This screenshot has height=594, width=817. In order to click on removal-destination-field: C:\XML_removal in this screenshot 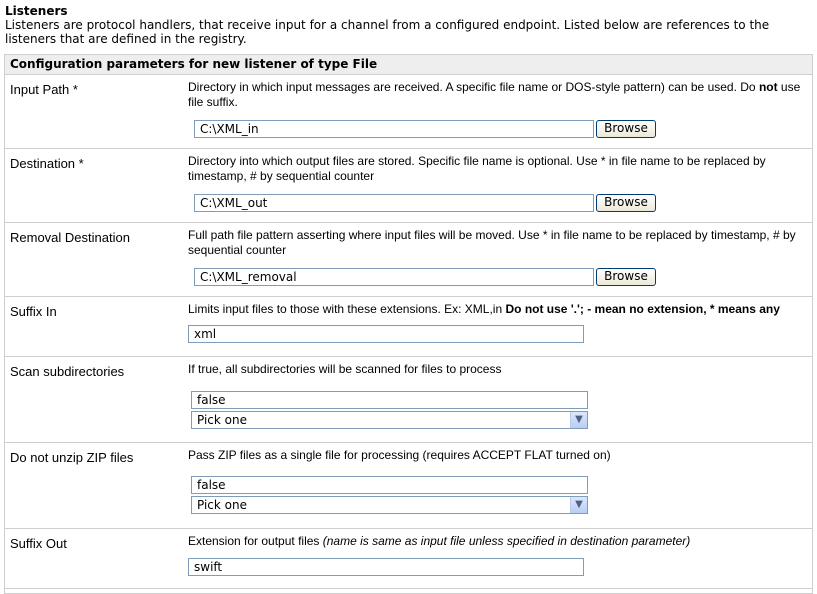, I will do `click(394, 277)`.